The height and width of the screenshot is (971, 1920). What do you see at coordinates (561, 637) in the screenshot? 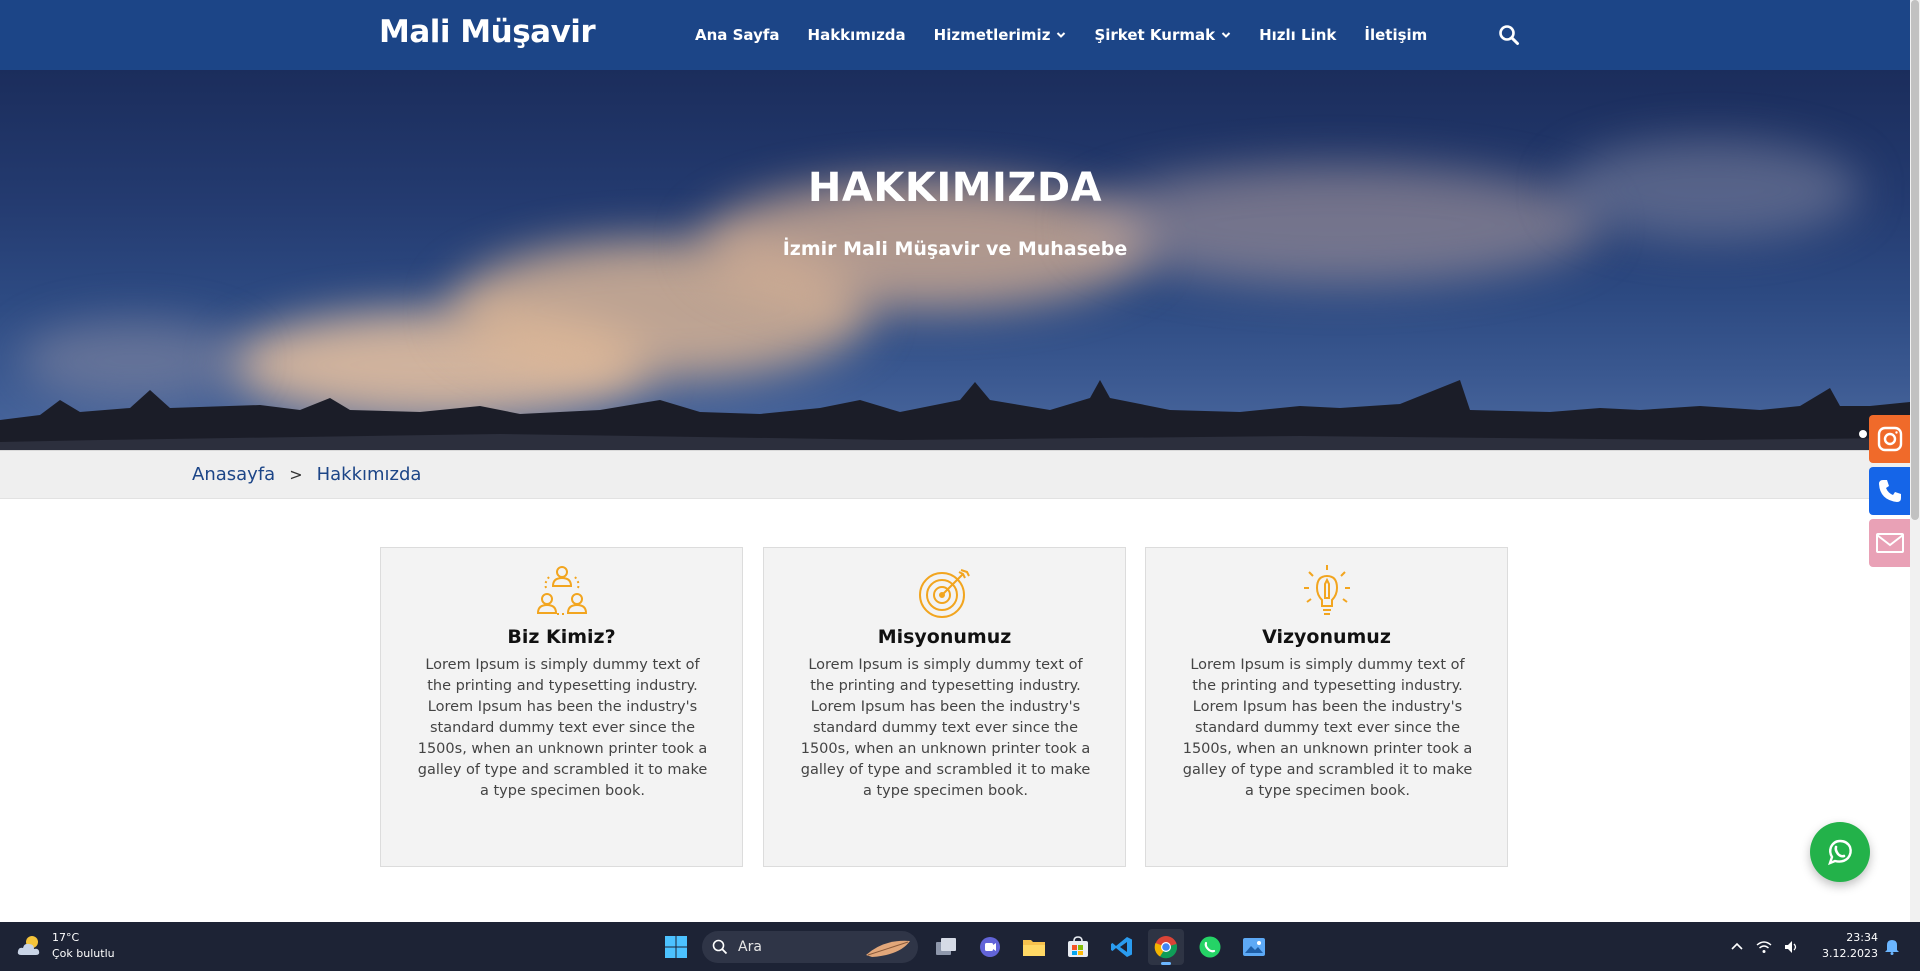
I see `card-title: Biz Kimiz?` at bounding box center [561, 637].